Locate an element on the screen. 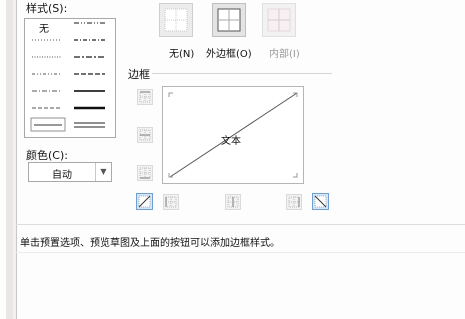 The height and width of the screenshot is (319, 465). border-inside-vertical-button is located at coordinates (233, 202).